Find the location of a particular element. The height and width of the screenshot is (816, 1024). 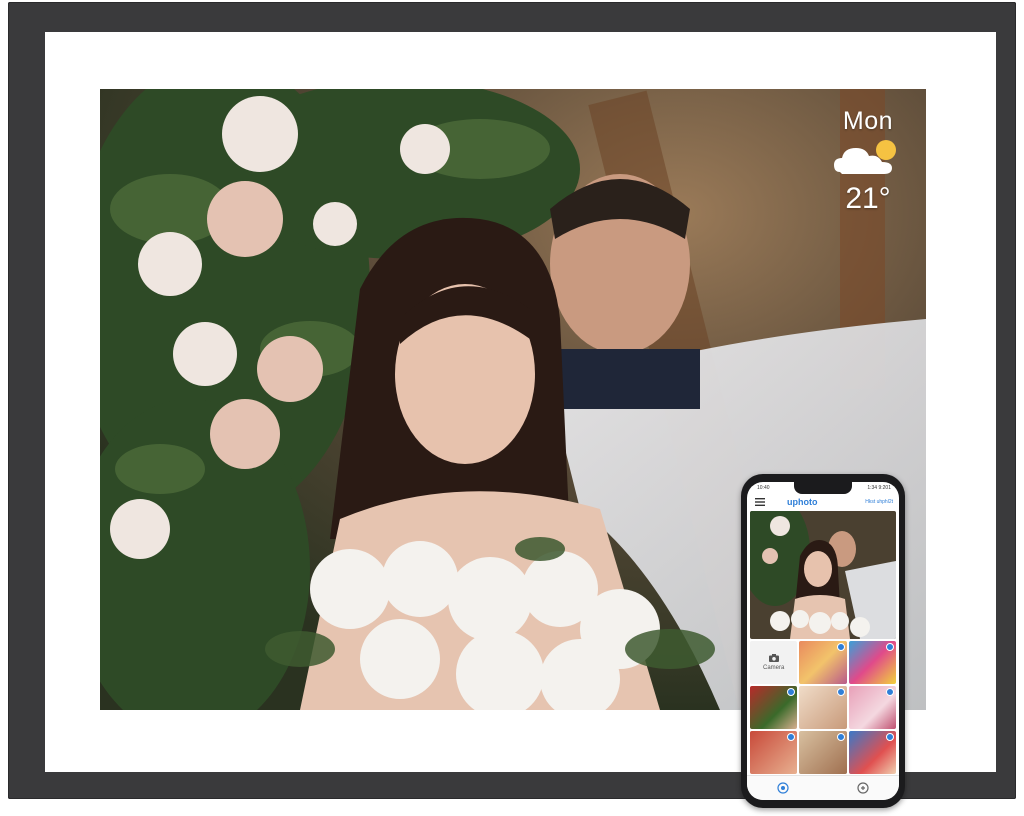

weather-widget: Mon 21° is located at coordinates (868, 161).